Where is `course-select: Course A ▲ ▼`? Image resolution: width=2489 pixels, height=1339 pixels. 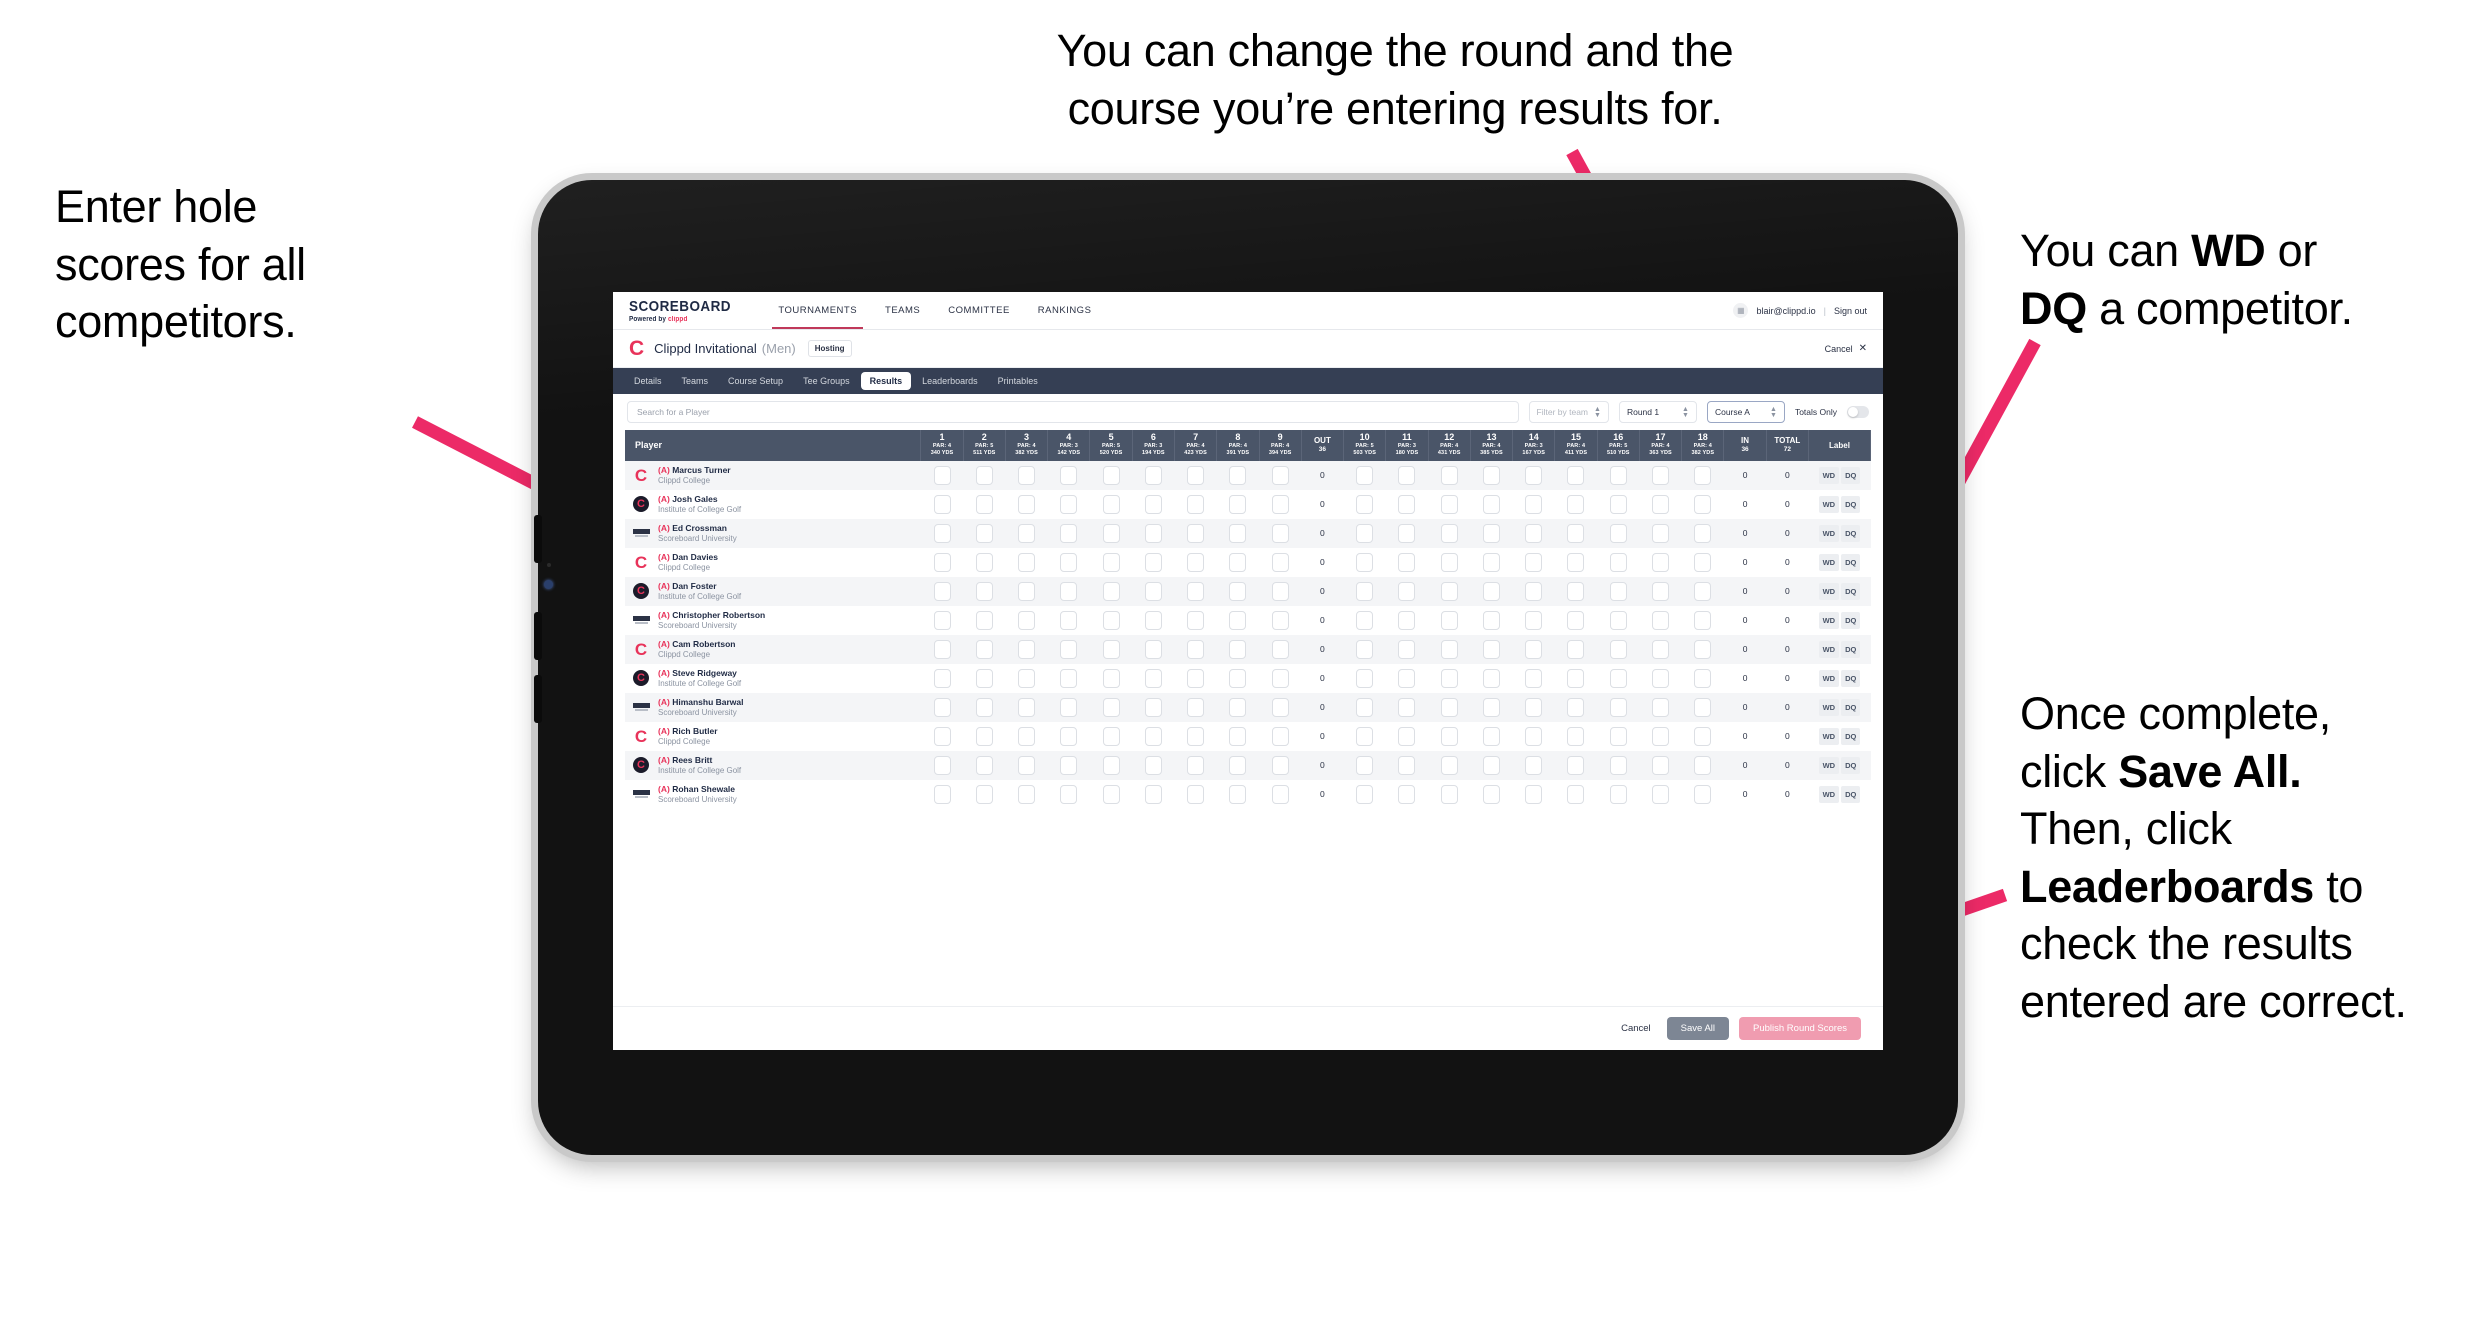 course-select: Course A ▲ ▼ is located at coordinates (1745, 412).